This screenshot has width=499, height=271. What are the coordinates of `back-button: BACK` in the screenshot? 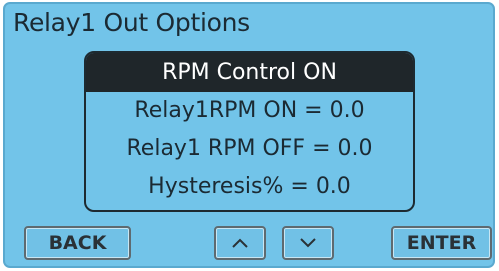 It's located at (77, 243).